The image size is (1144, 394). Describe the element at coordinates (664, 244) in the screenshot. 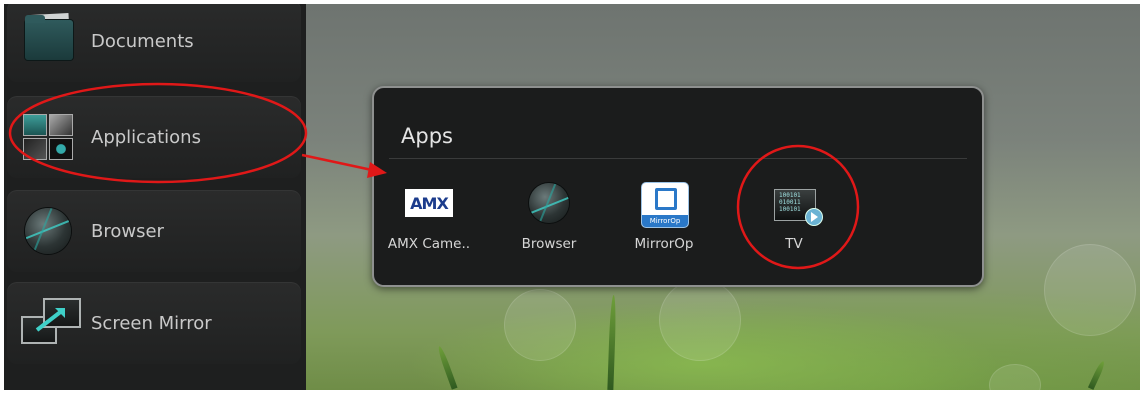

I see `app-label: MirrorOp` at that location.